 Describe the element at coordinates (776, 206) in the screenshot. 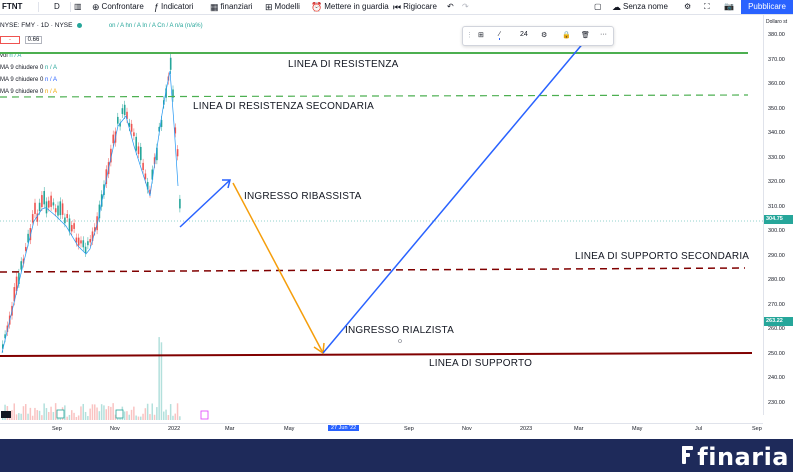

I see `price-tick-label: 310.00` at that location.